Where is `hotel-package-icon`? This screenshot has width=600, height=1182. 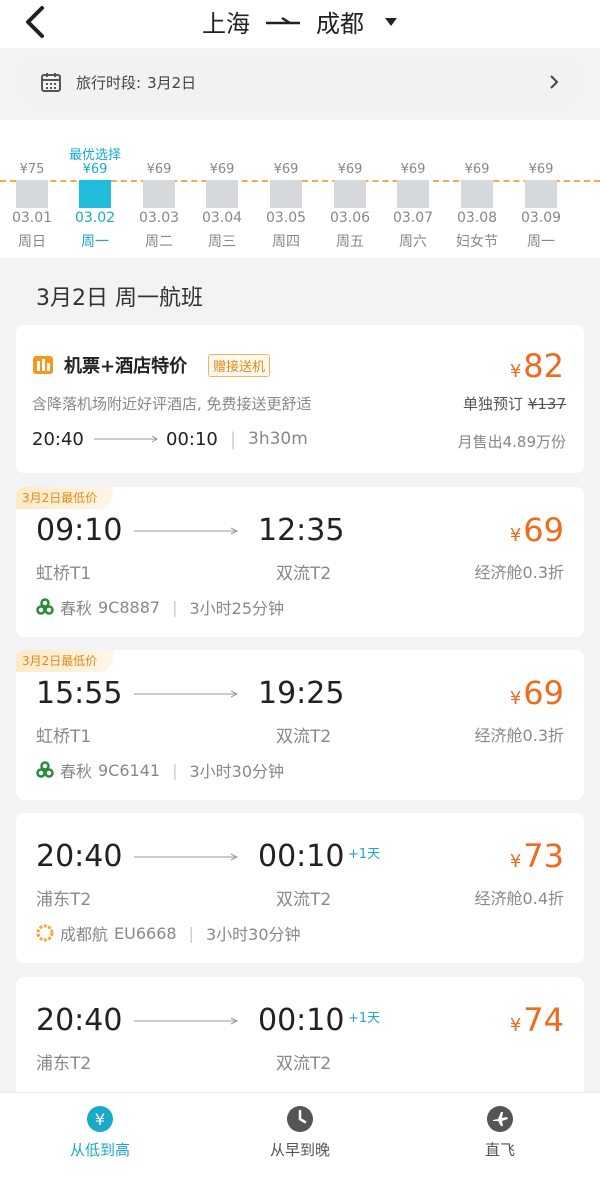 hotel-package-icon is located at coordinates (43, 365).